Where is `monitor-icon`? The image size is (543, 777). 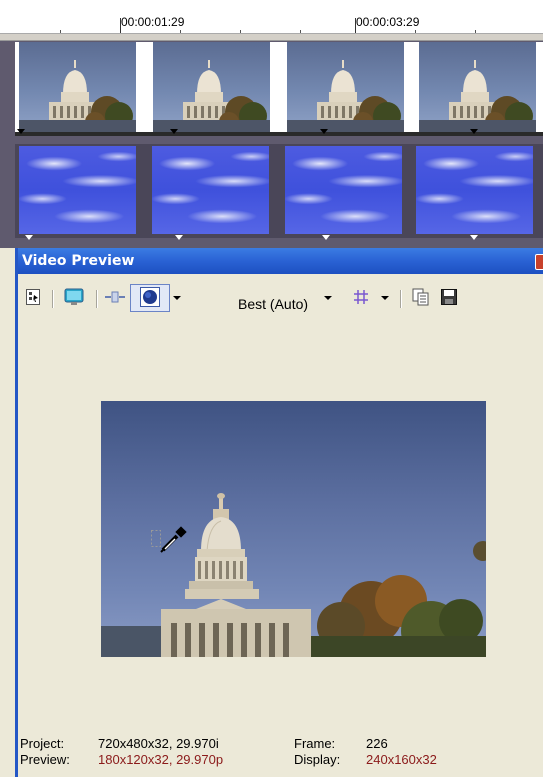 monitor-icon is located at coordinates (74, 298).